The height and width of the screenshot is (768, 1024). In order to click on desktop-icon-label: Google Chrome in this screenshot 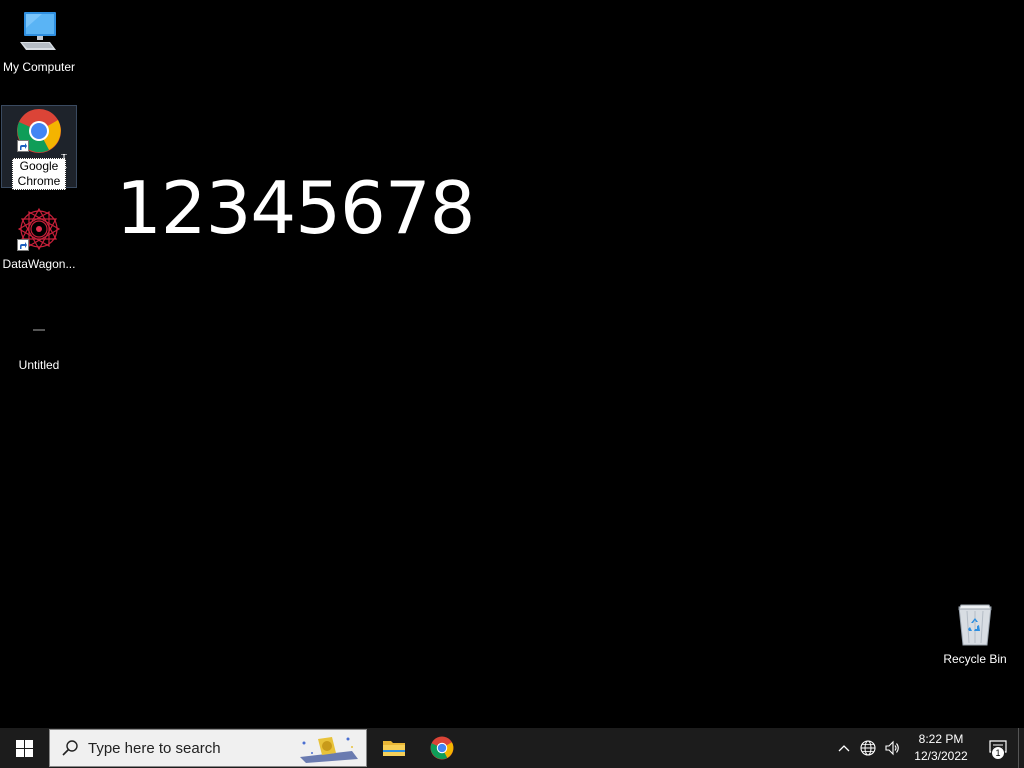, I will do `click(39, 174)`.